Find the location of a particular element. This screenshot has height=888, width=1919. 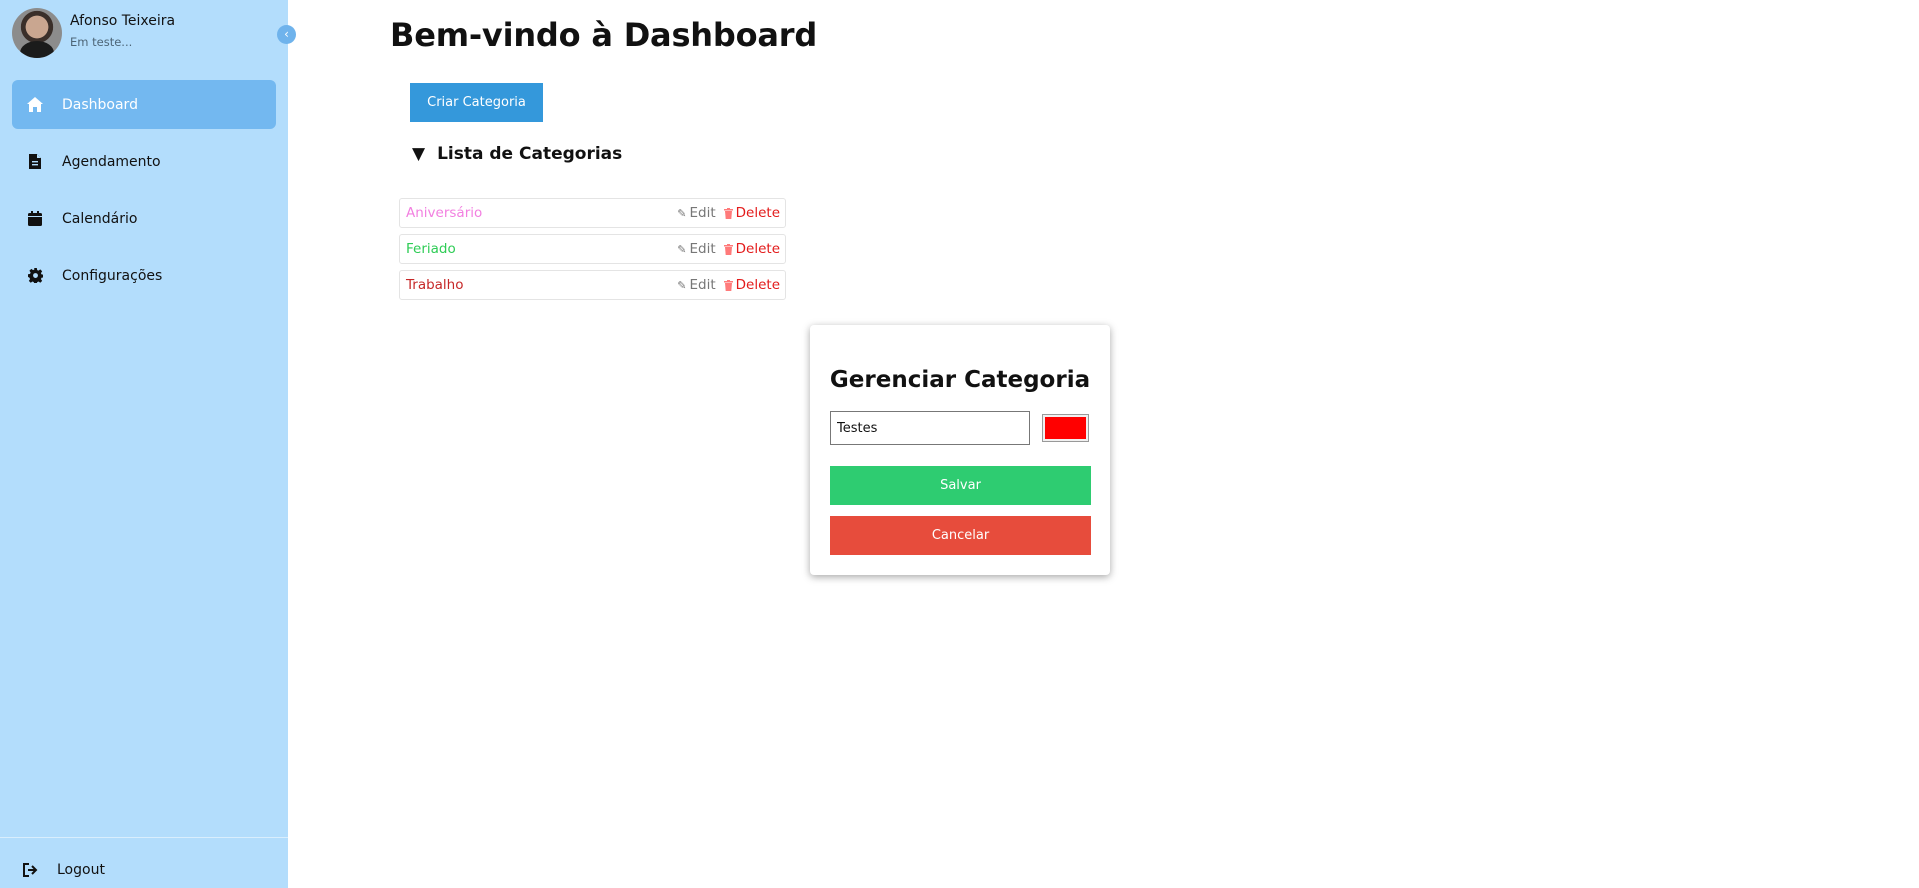

category-name-input is located at coordinates (930, 428).